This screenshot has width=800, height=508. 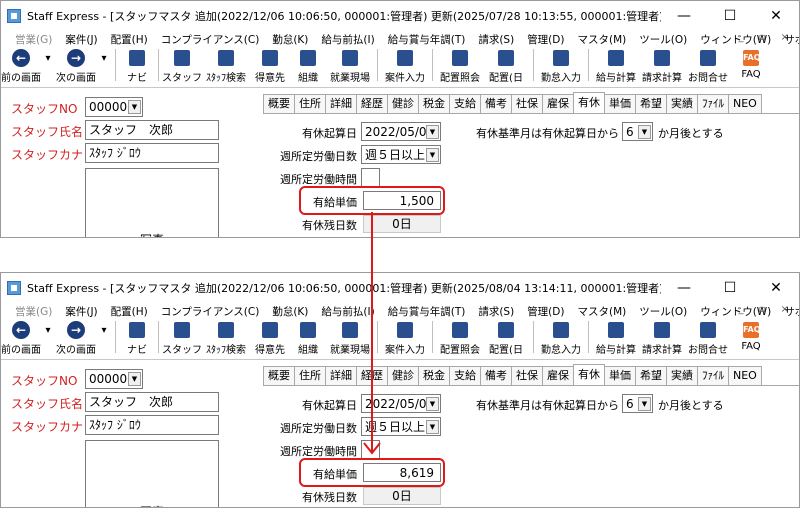 What do you see at coordinates (372, 333) in the screenshot?
I see `annotation-arrow` at bounding box center [372, 333].